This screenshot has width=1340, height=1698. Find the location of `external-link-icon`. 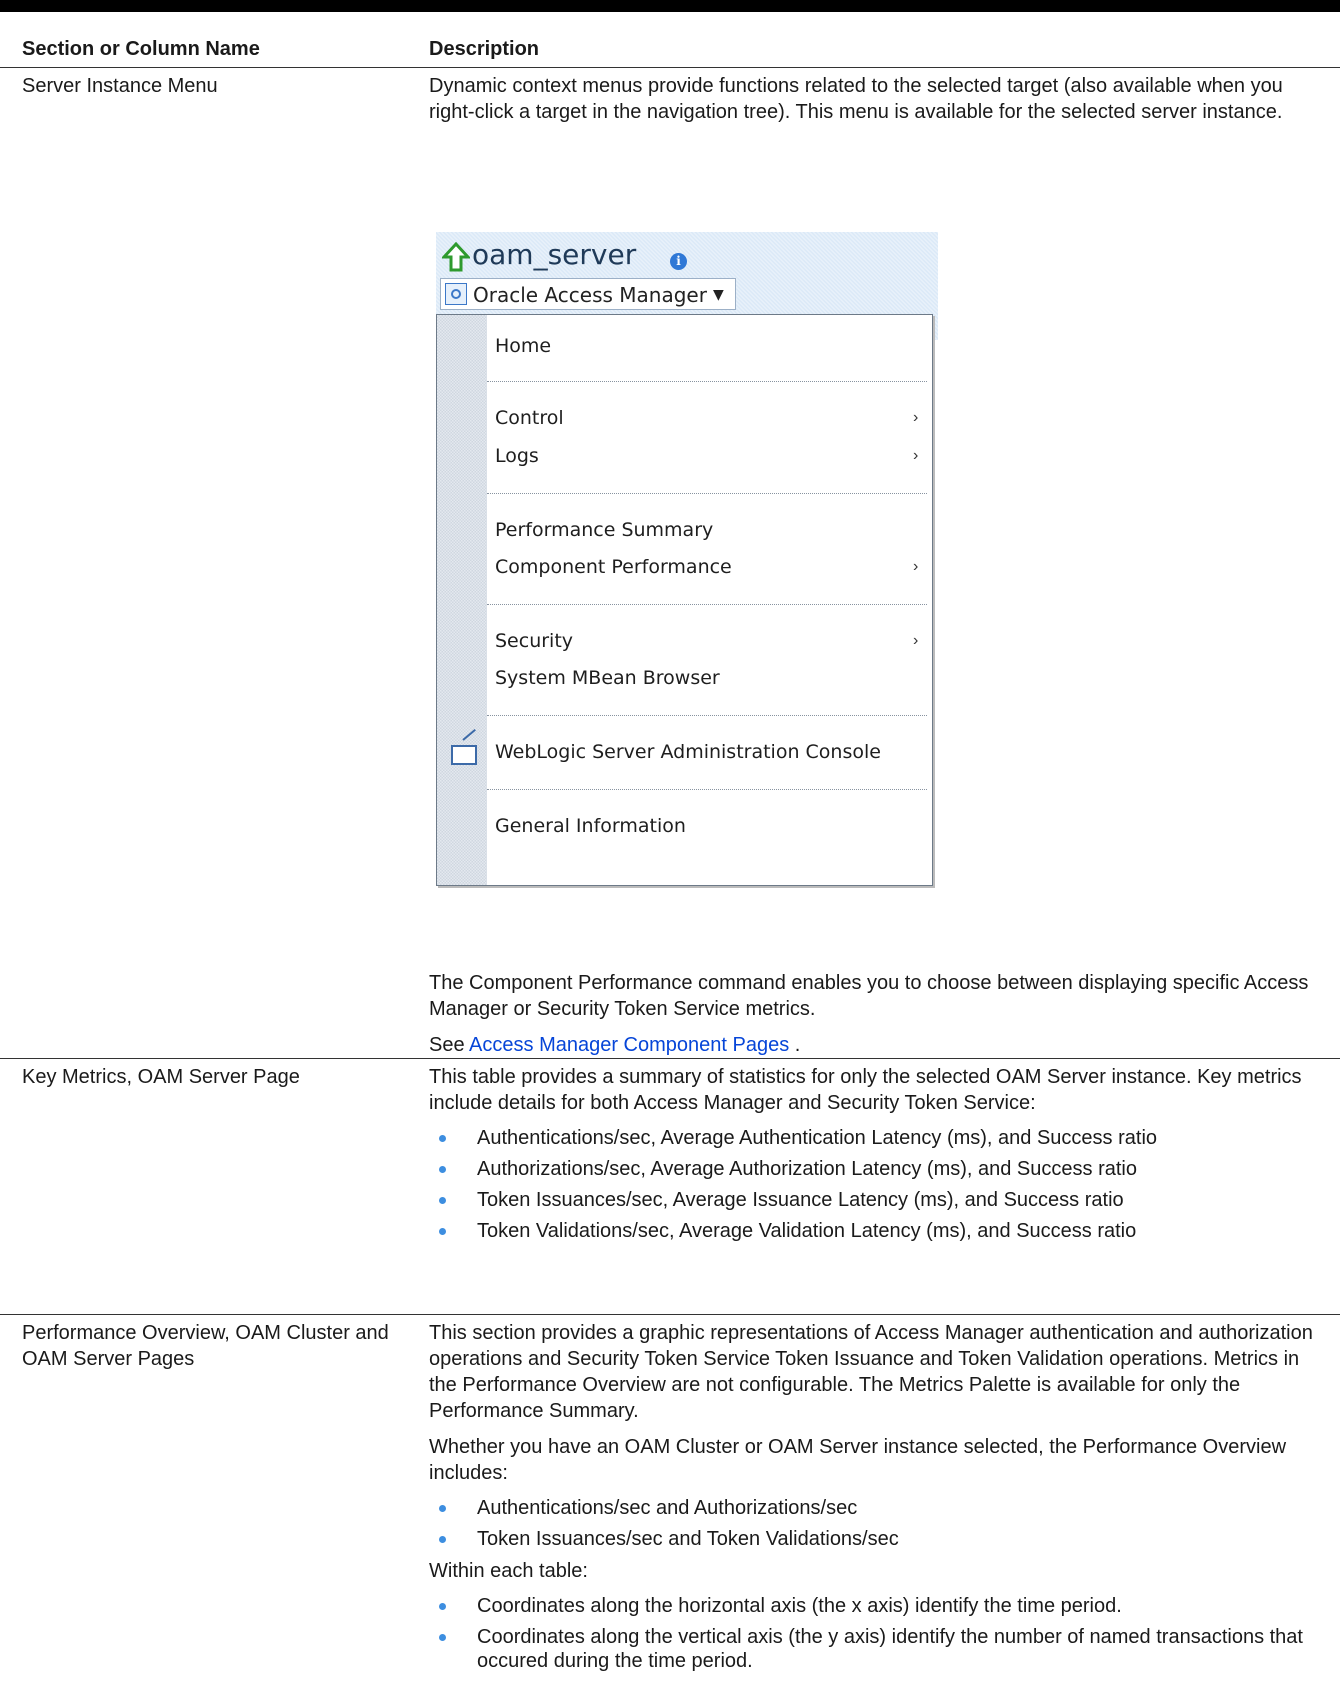

external-link-icon is located at coordinates (464, 755).